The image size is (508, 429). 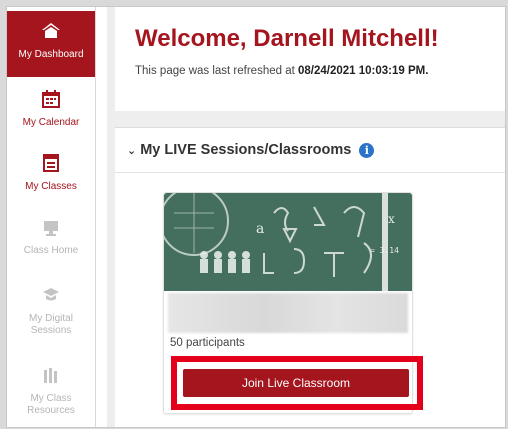 What do you see at coordinates (51, 230) in the screenshot?
I see `class-home-icon` at bounding box center [51, 230].